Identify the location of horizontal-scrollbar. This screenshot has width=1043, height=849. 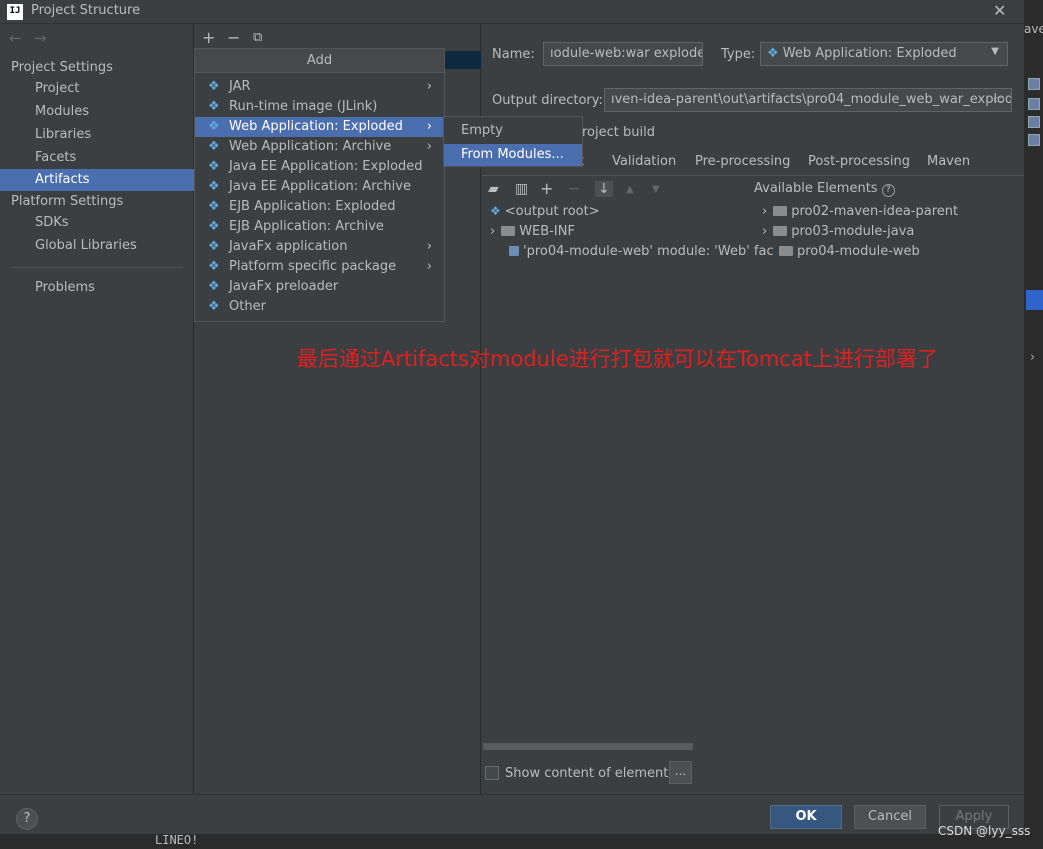
(588, 746).